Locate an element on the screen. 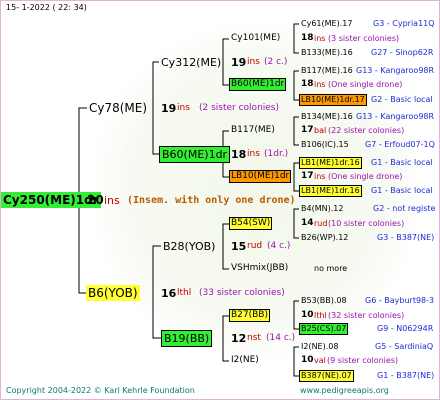 The width and height of the screenshot is (440, 400). g4-queen-1: Cy61(ME).17 is located at coordinates (327, 23).